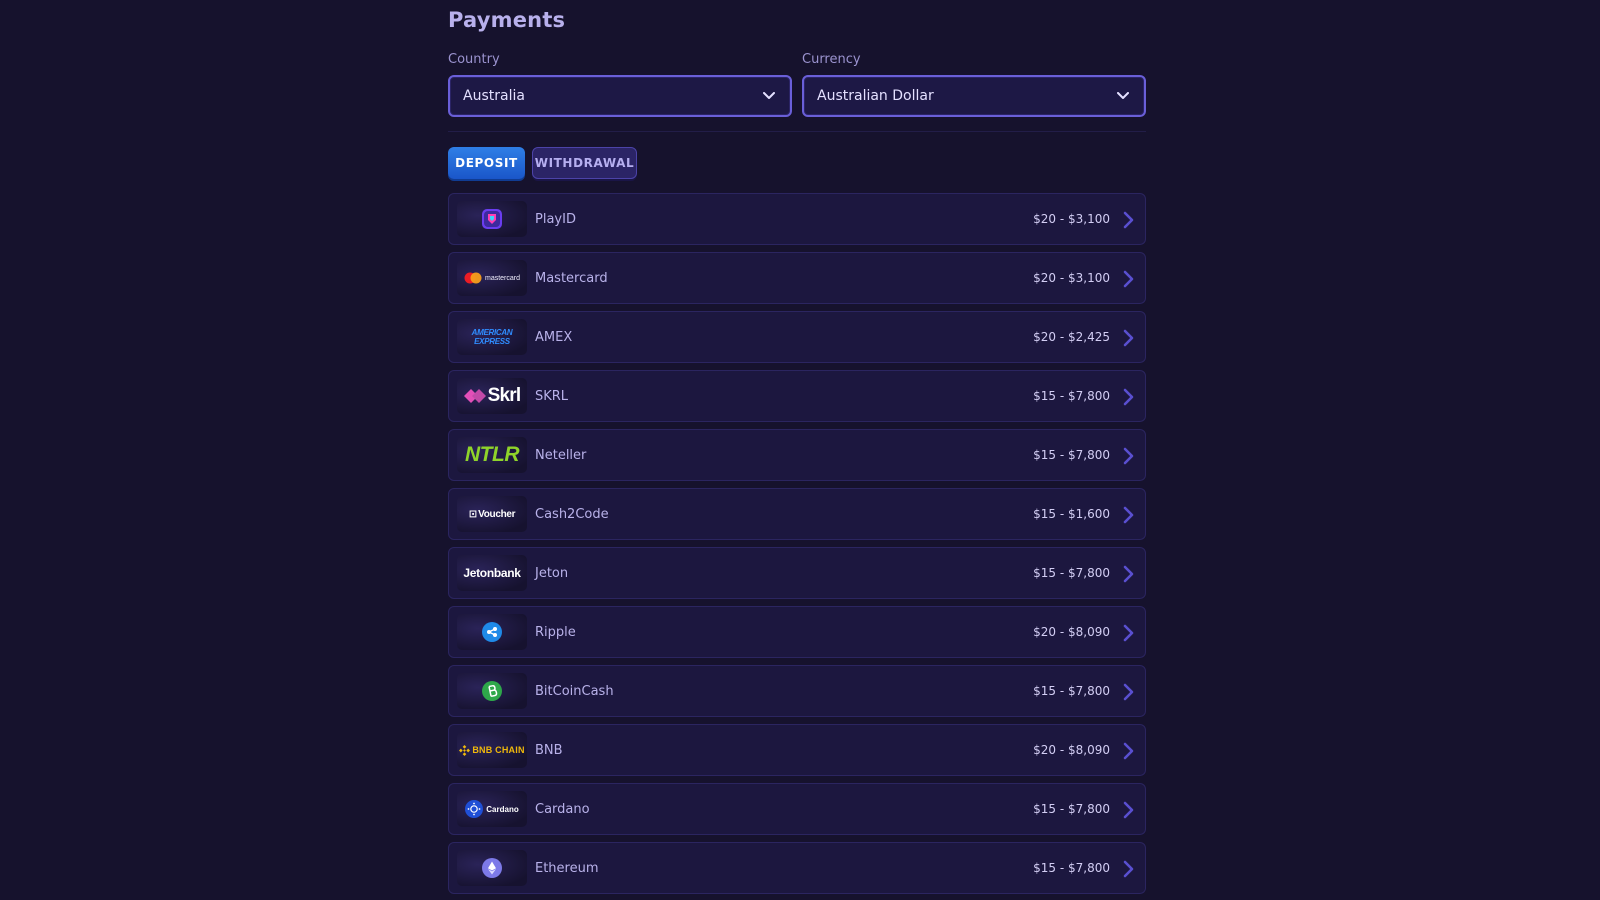  What do you see at coordinates (498, 750) in the screenshot?
I see `bnb-chain-logo-text: BNB CHAIN` at bounding box center [498, 750].